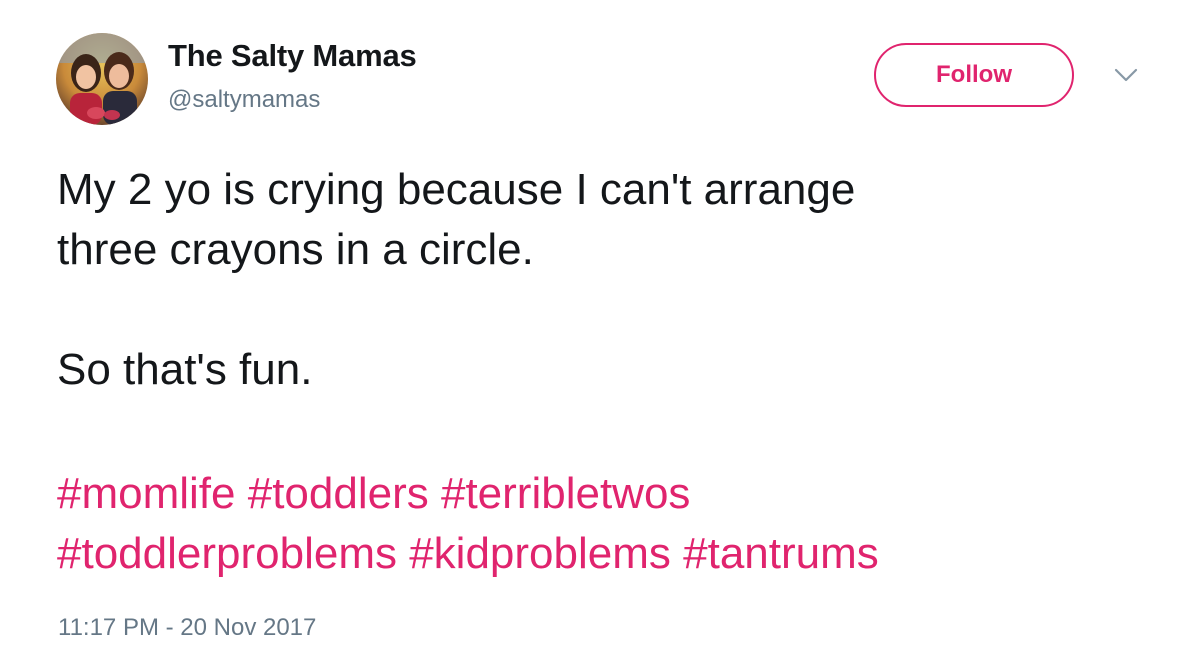  Describe the element at coordinates (244, 100) in the screenshot. I see `author-handle: @saltymamas` at that location.